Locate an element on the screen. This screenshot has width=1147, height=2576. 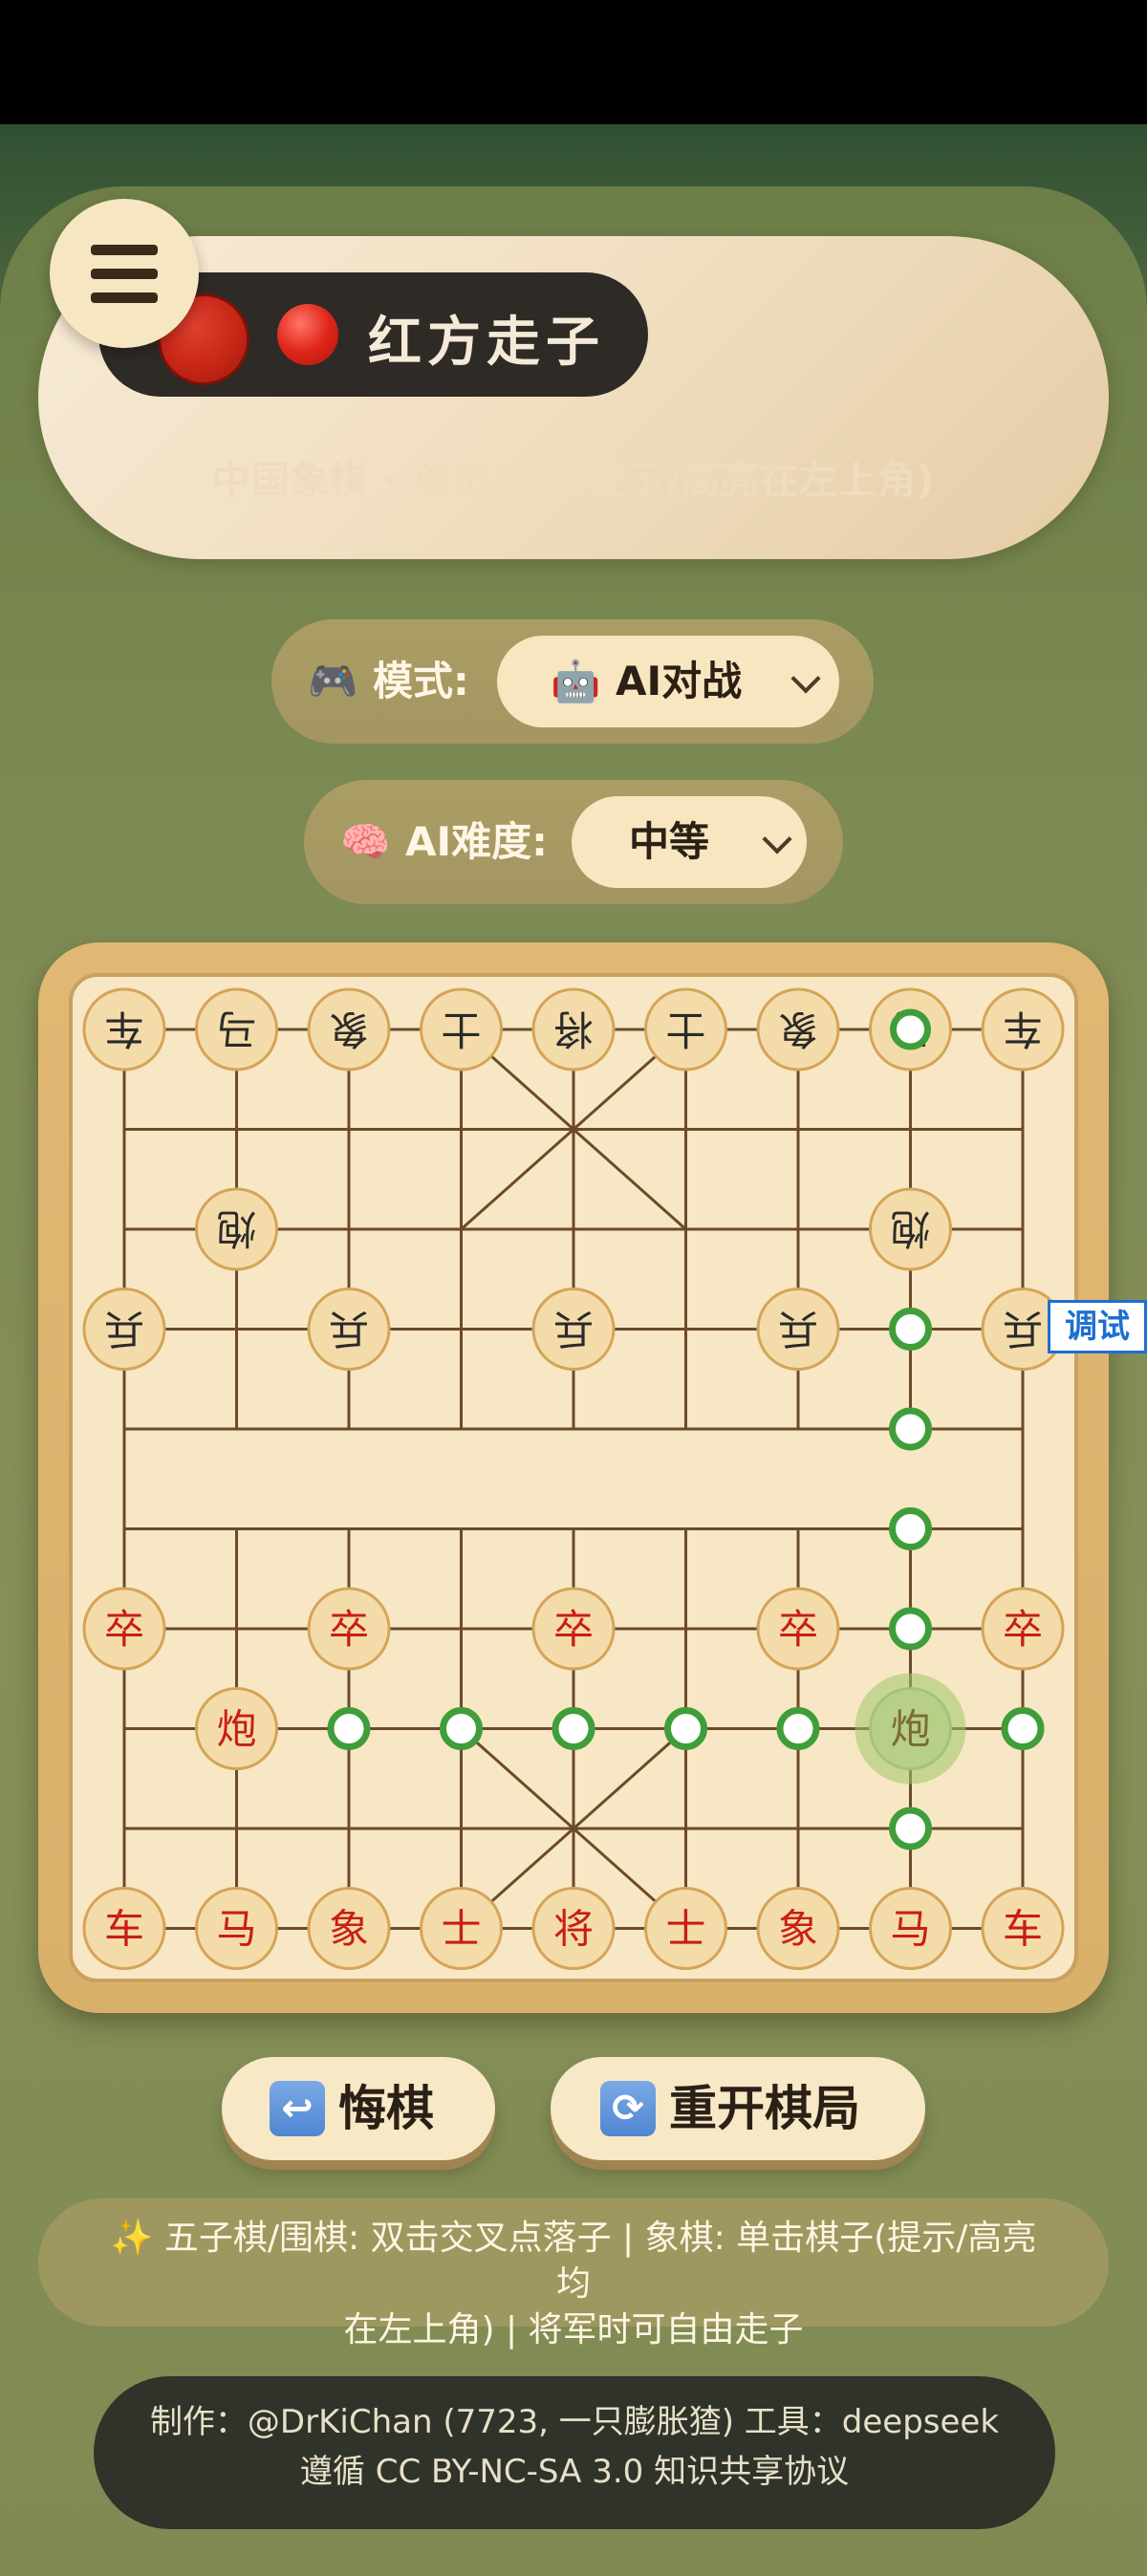
restart-button: ⟳ 重开棋局 is located at coordinates (738, 2108).